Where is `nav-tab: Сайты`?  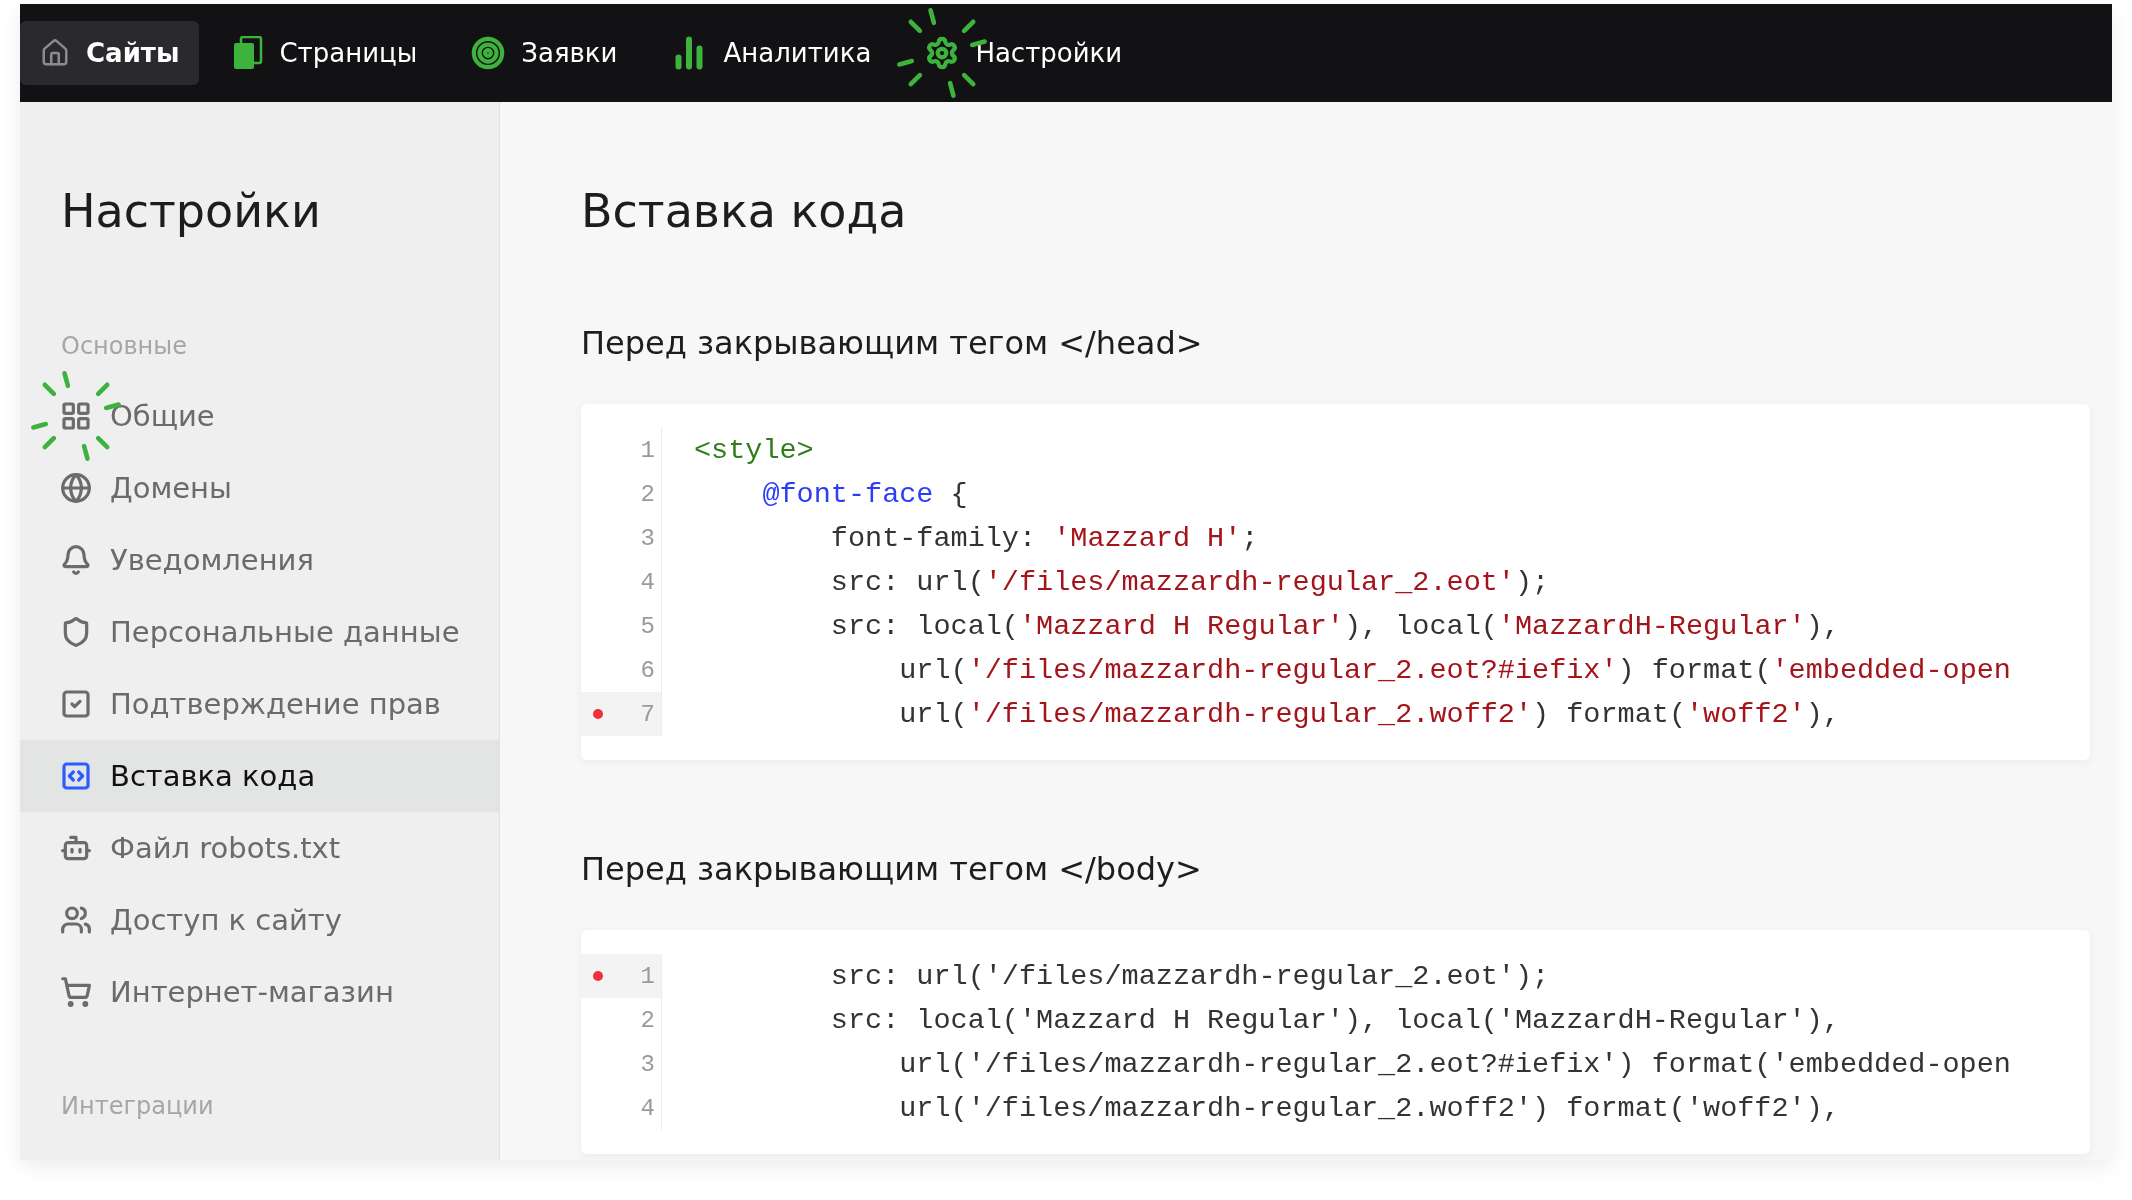 nav-tab: Сайты is located at coordinates (110, 53).